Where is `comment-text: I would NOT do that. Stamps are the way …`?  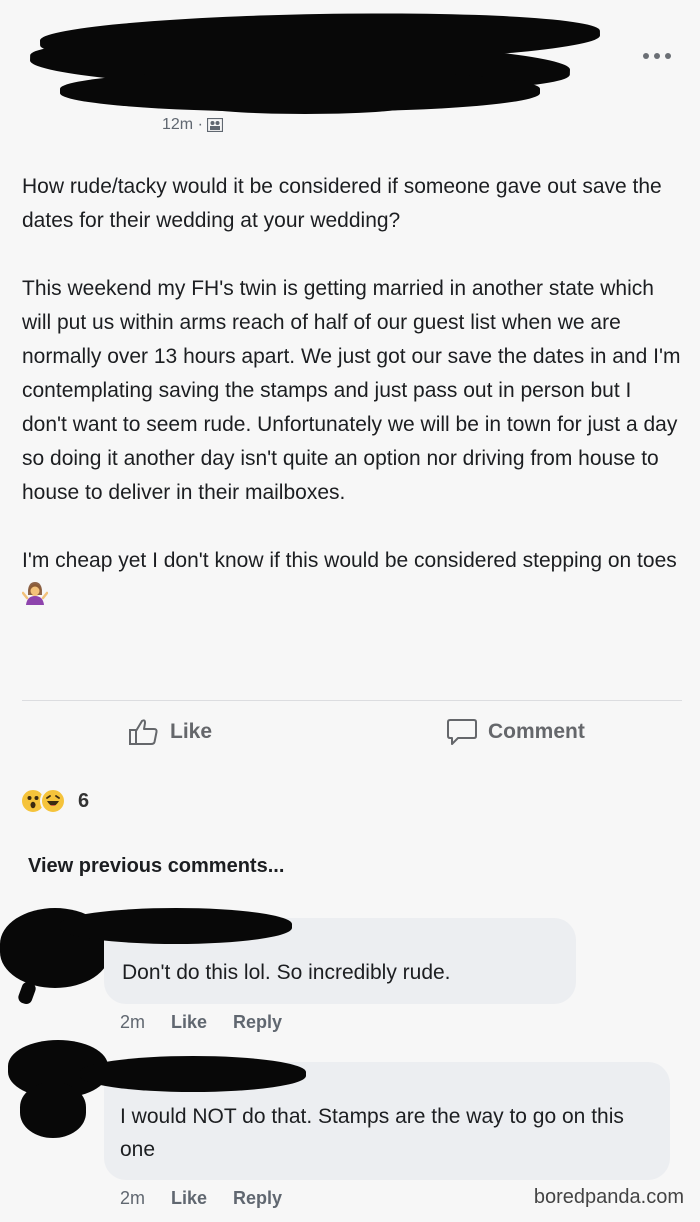 comment-text: I would NOT do that. Stamps are the way … is located at coordinates (372, 1133).